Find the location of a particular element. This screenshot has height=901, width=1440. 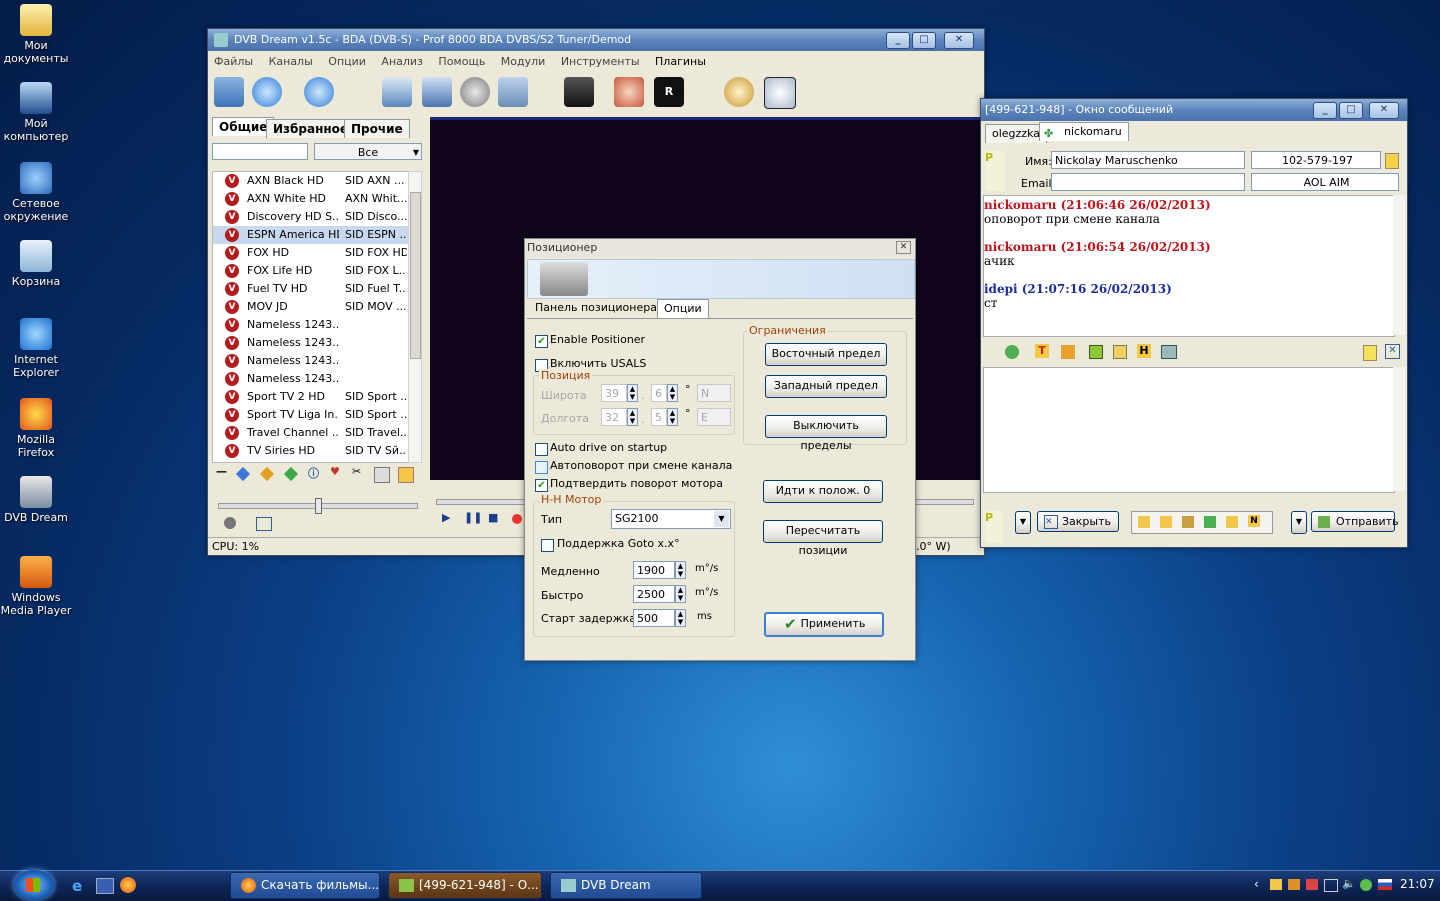

desktop-icon-4: Internet Explorer is located at coordinates (36, 348).